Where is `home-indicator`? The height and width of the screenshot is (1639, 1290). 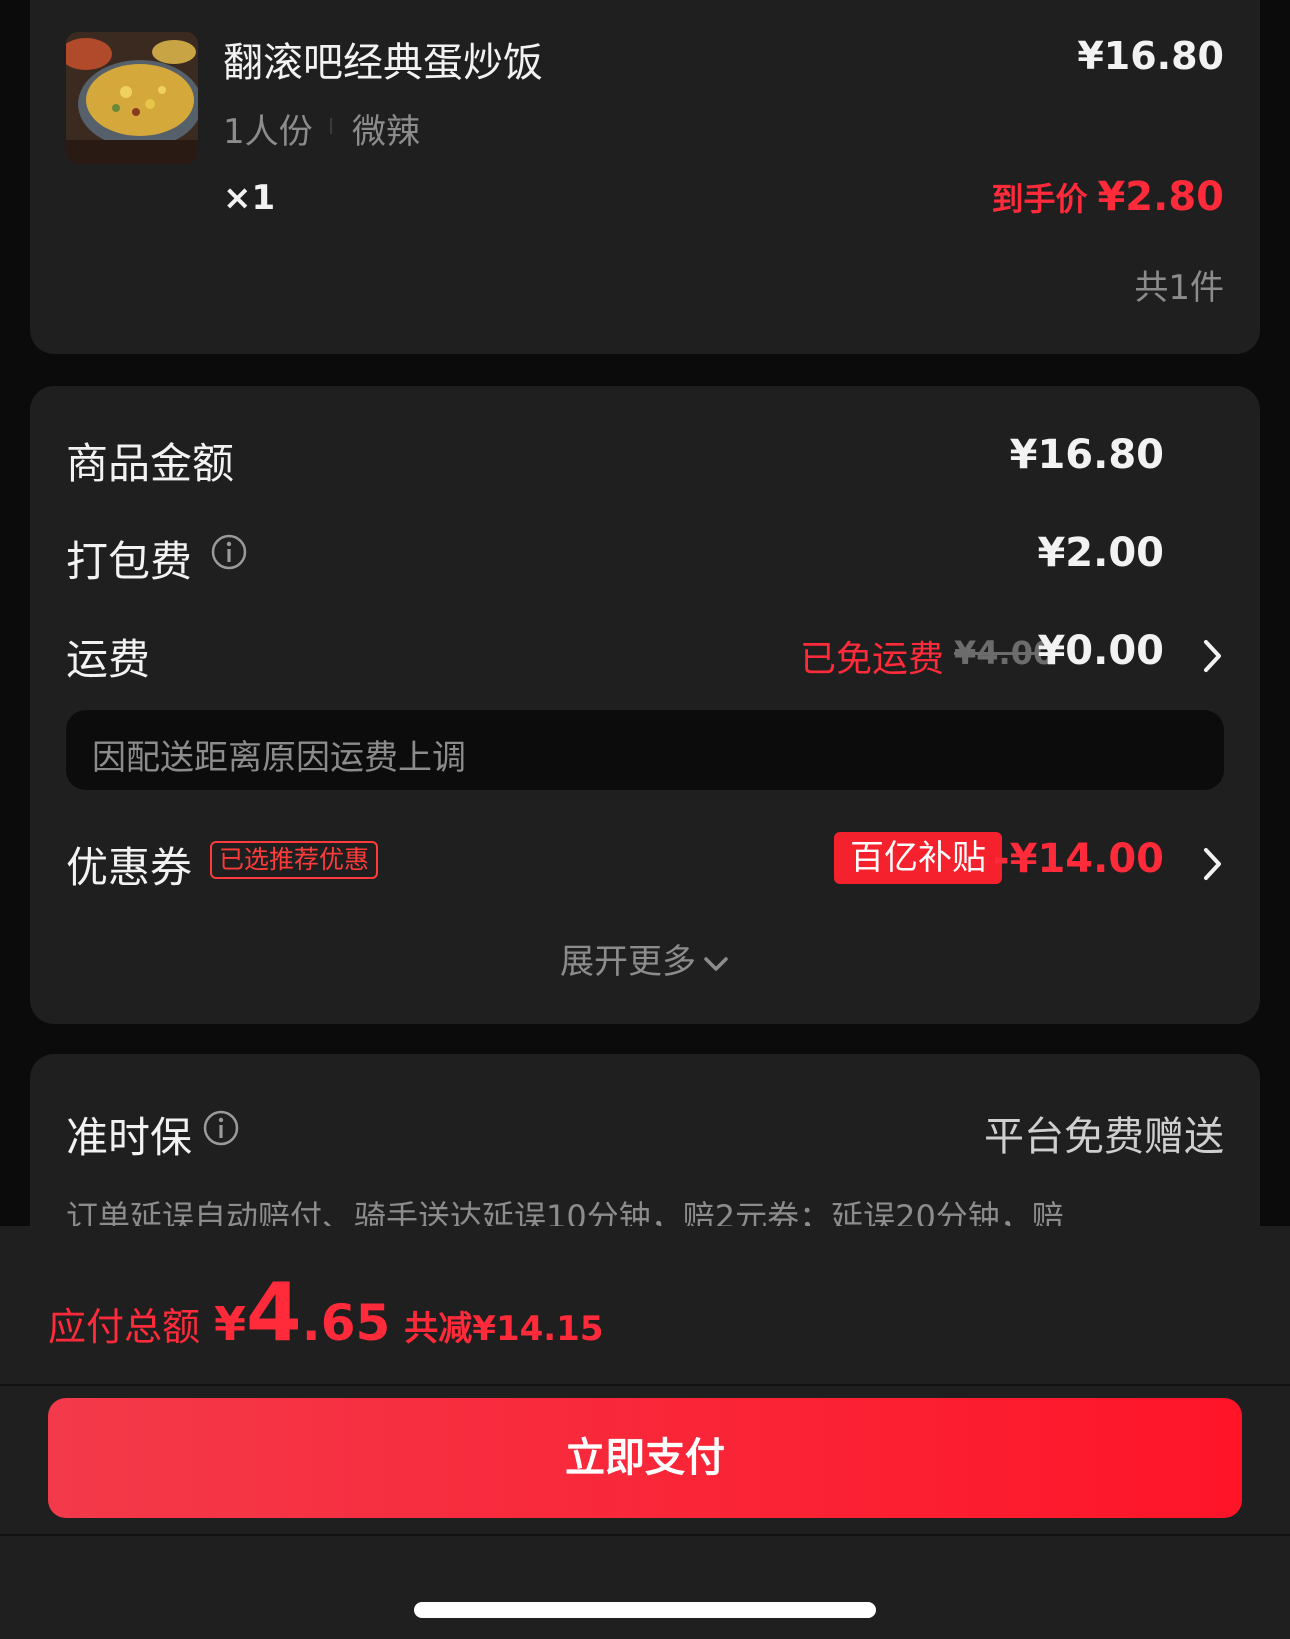
home-indicator is located at coordinates (645, 1610).